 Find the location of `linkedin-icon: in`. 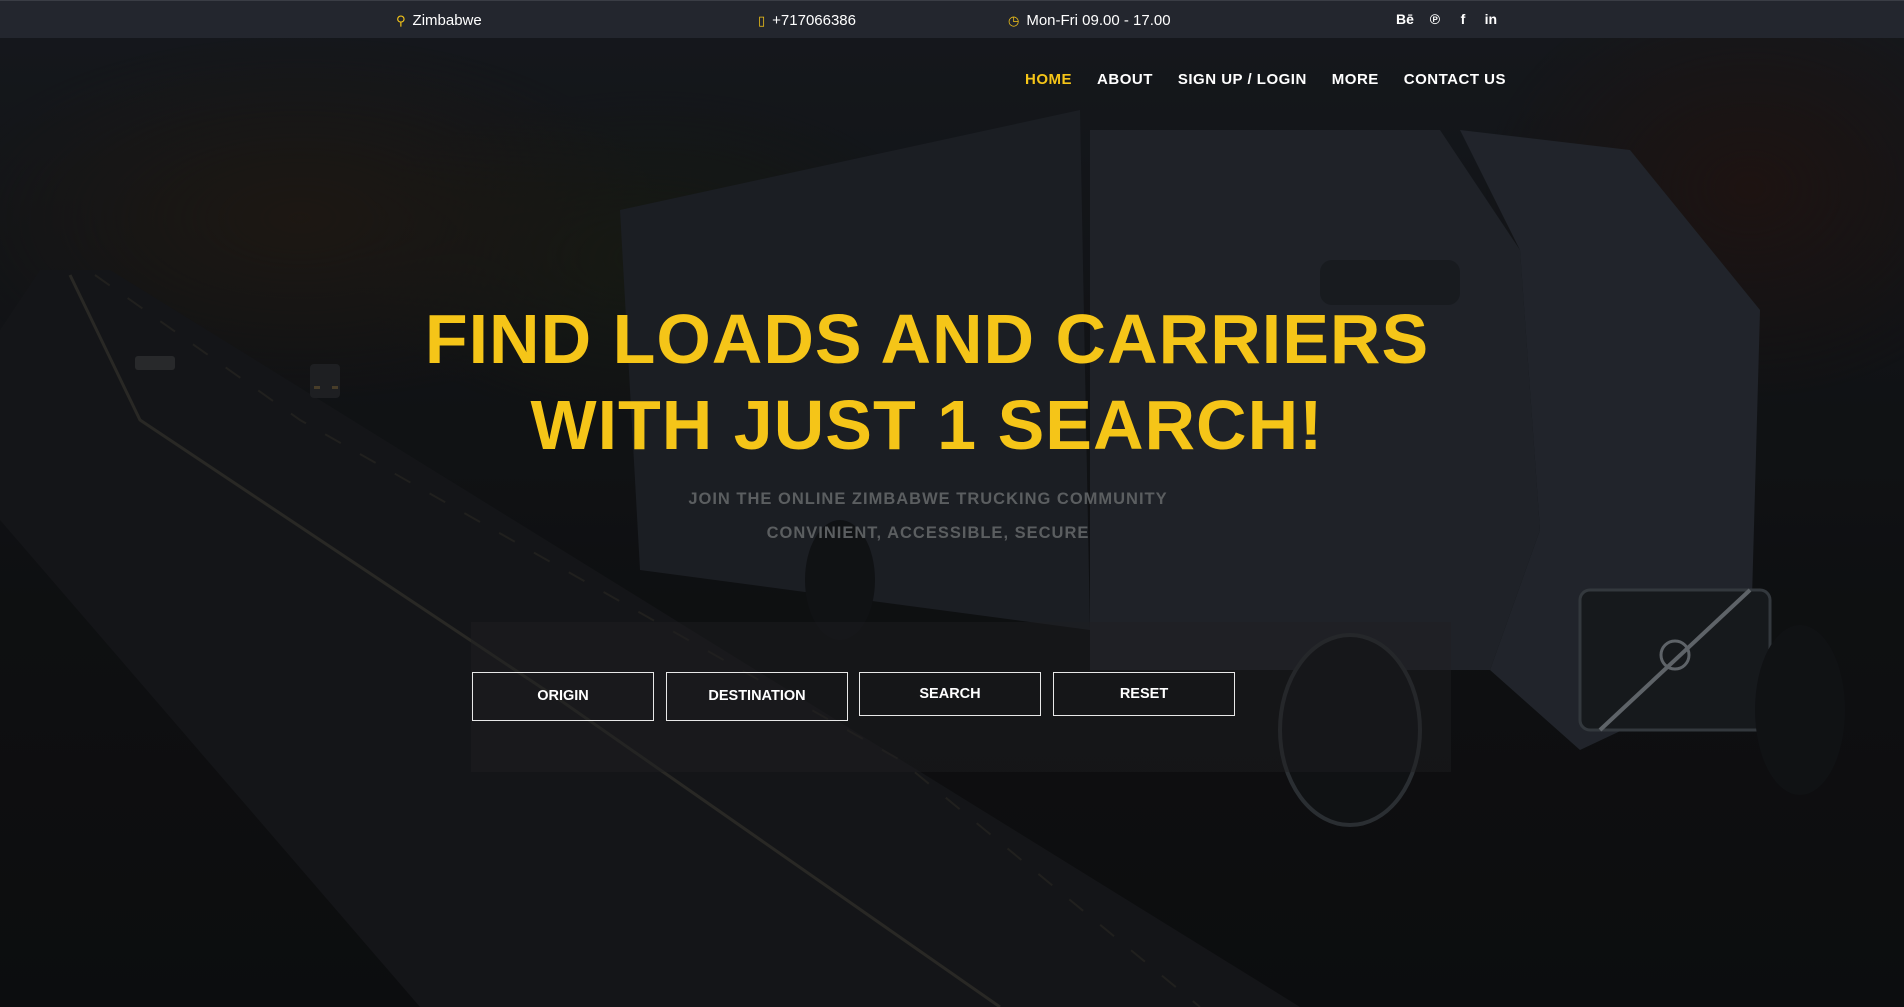

linkedin-icon: in is located at coordinates (1491, 19).